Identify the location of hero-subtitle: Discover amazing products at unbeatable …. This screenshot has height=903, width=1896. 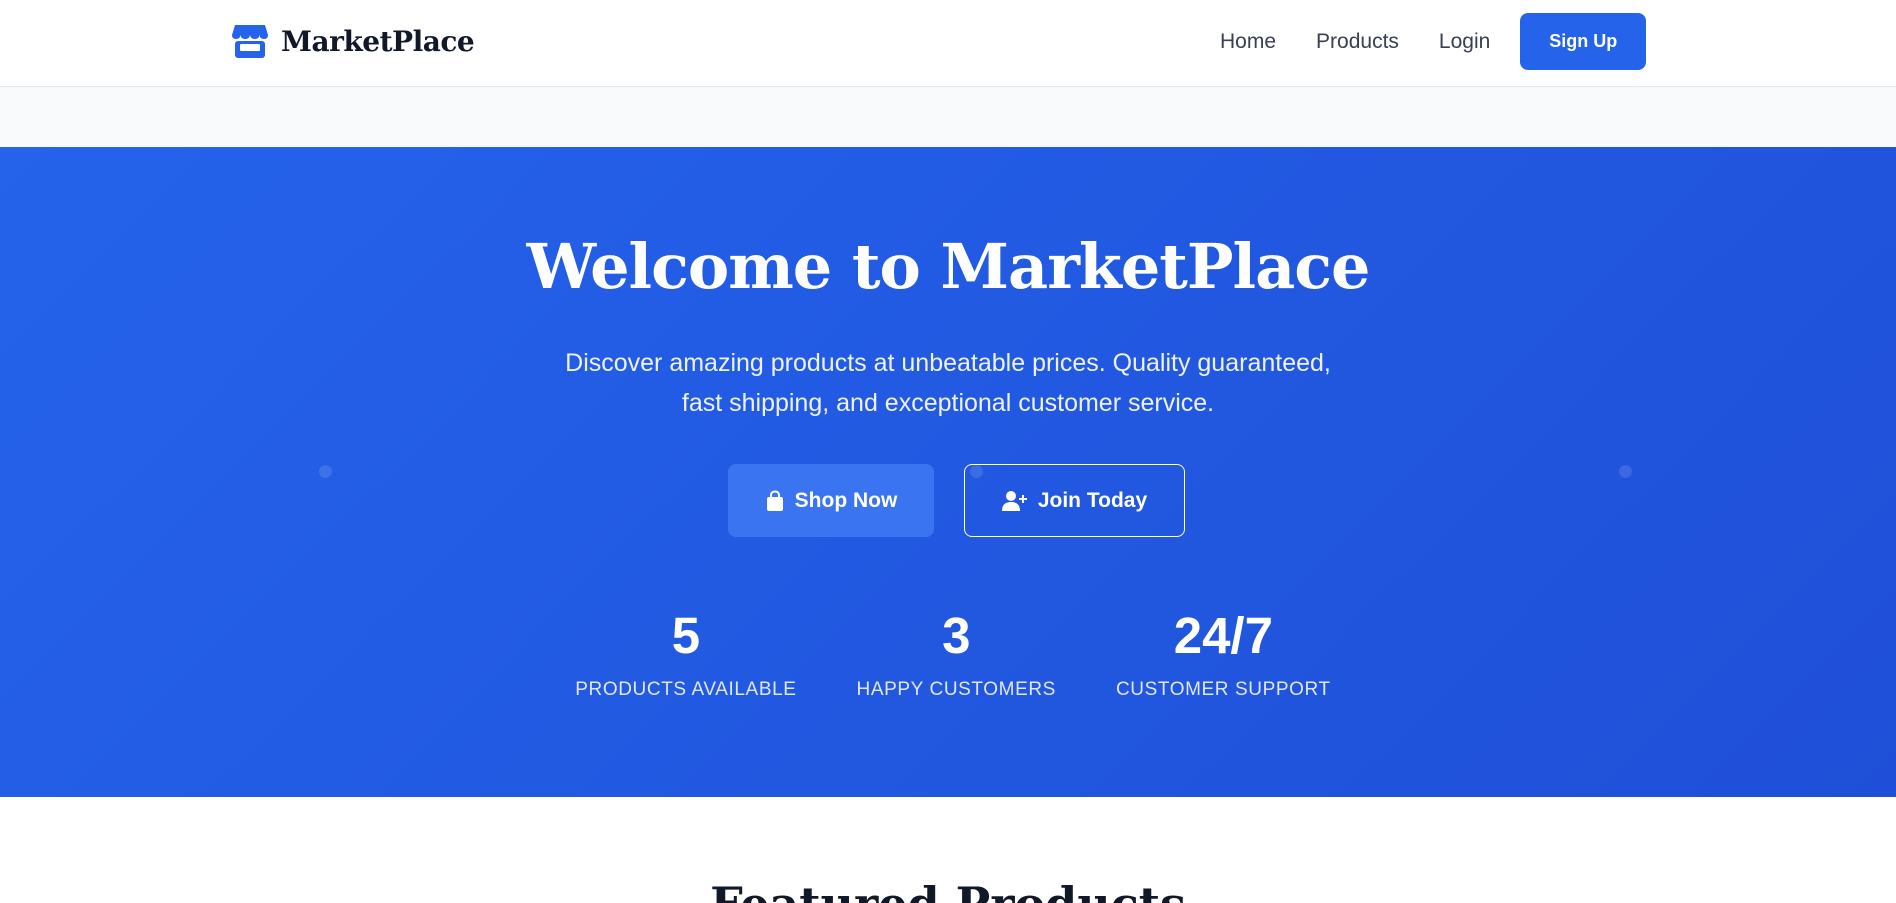
(948, 383).